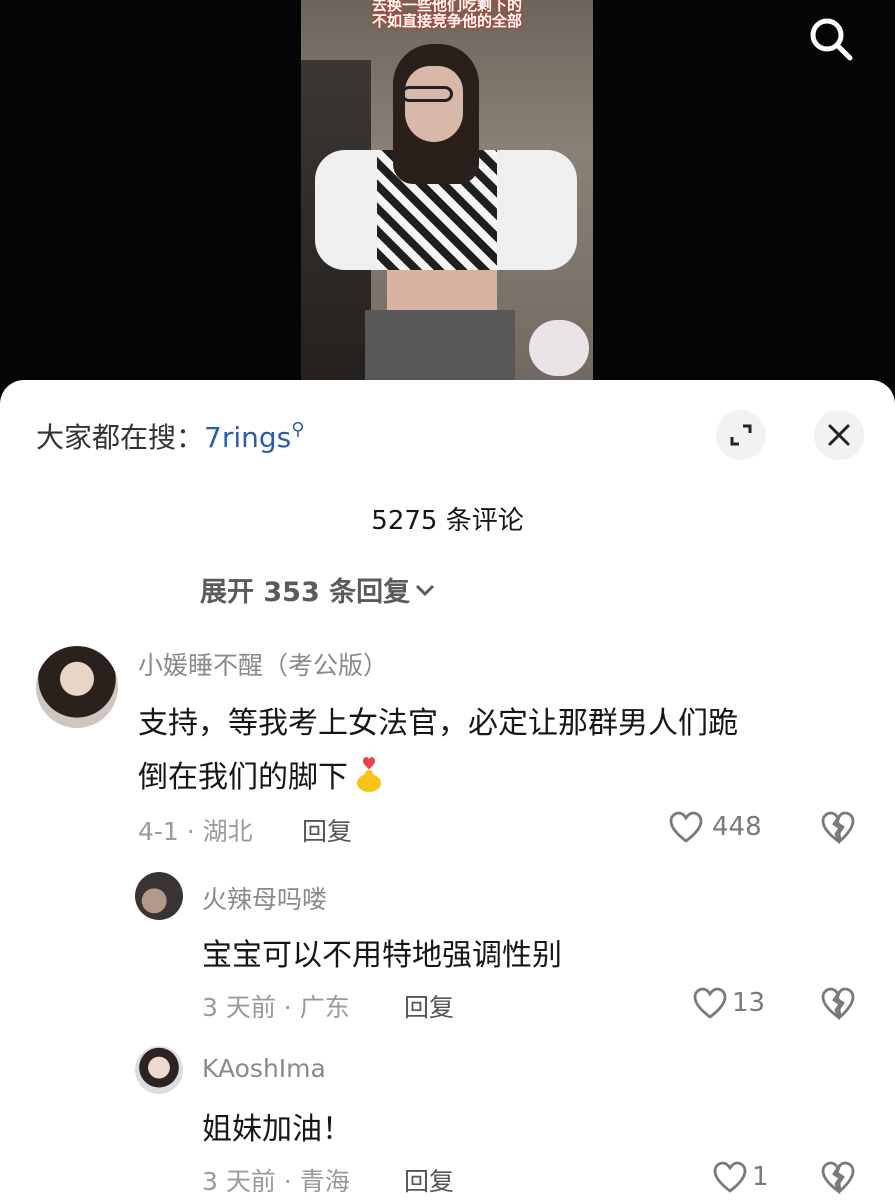 The height and width of the screenshot is (1200, 895). I want to click on video-caption-line-2: 不如直接竞争他的全部, so click(446, 21).